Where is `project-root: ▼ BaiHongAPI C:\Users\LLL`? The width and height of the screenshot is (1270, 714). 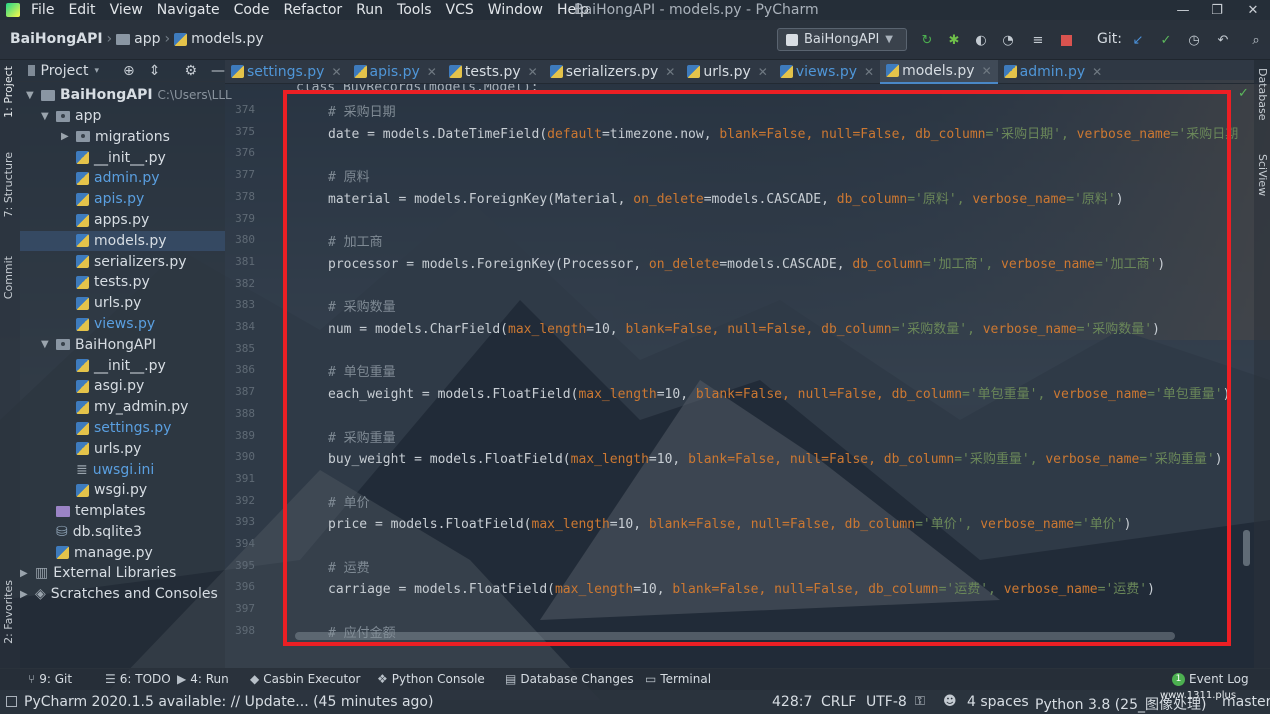
project-root: ▼ BaiHongAPI C:\Users\LLL is located at coordinates (129, 95).